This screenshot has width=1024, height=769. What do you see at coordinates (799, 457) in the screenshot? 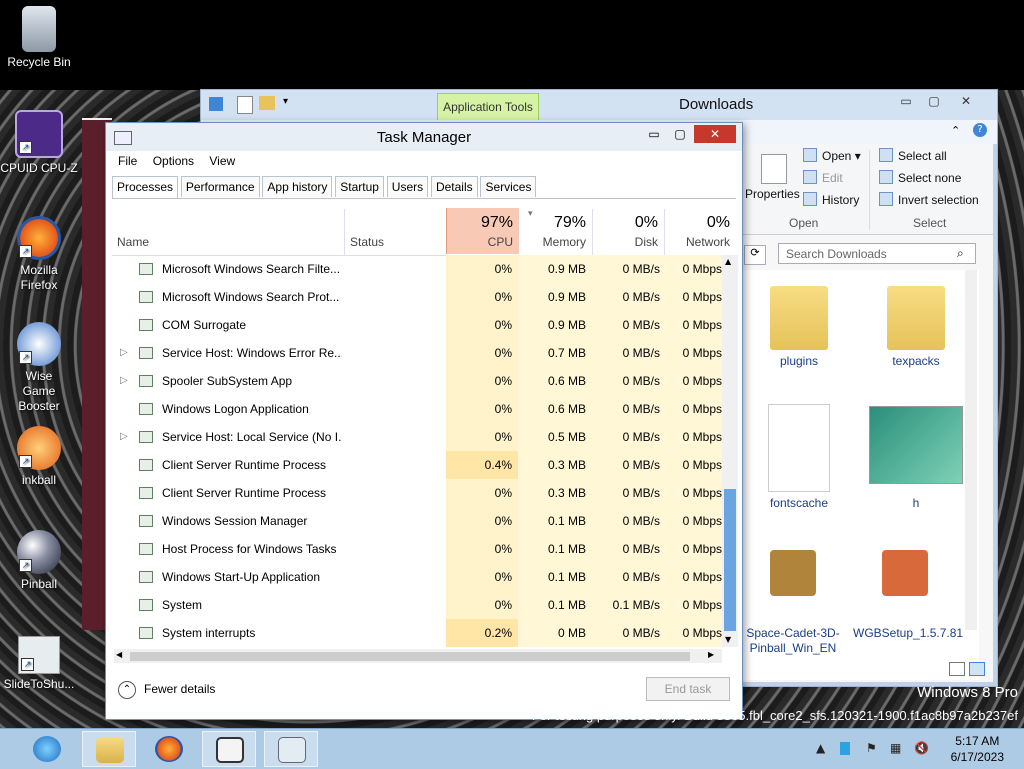
I see `file-item: fontscache` at bounding box center [799, 457].